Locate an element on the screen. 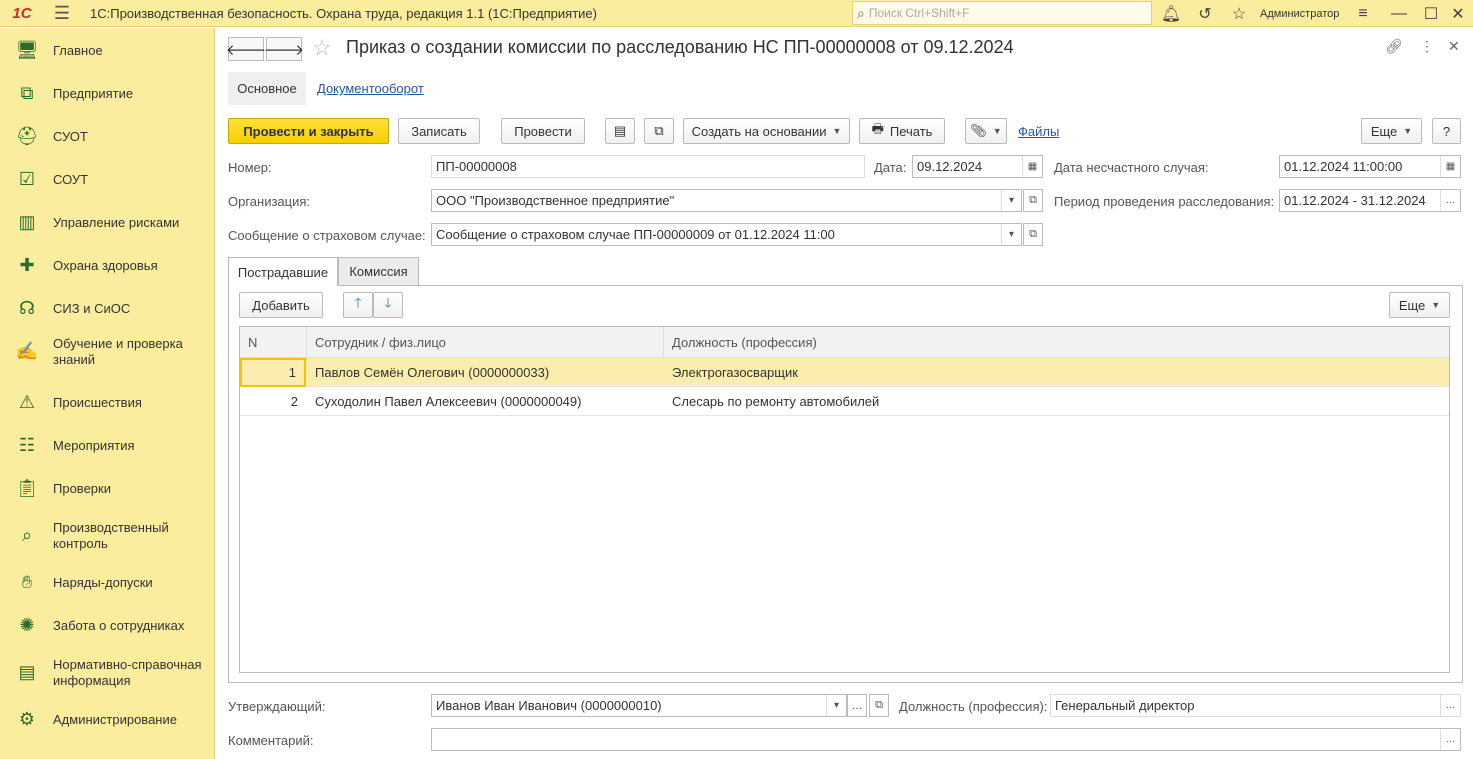  link-icon: 🔗︎ is located at coordinates (1394, 46).